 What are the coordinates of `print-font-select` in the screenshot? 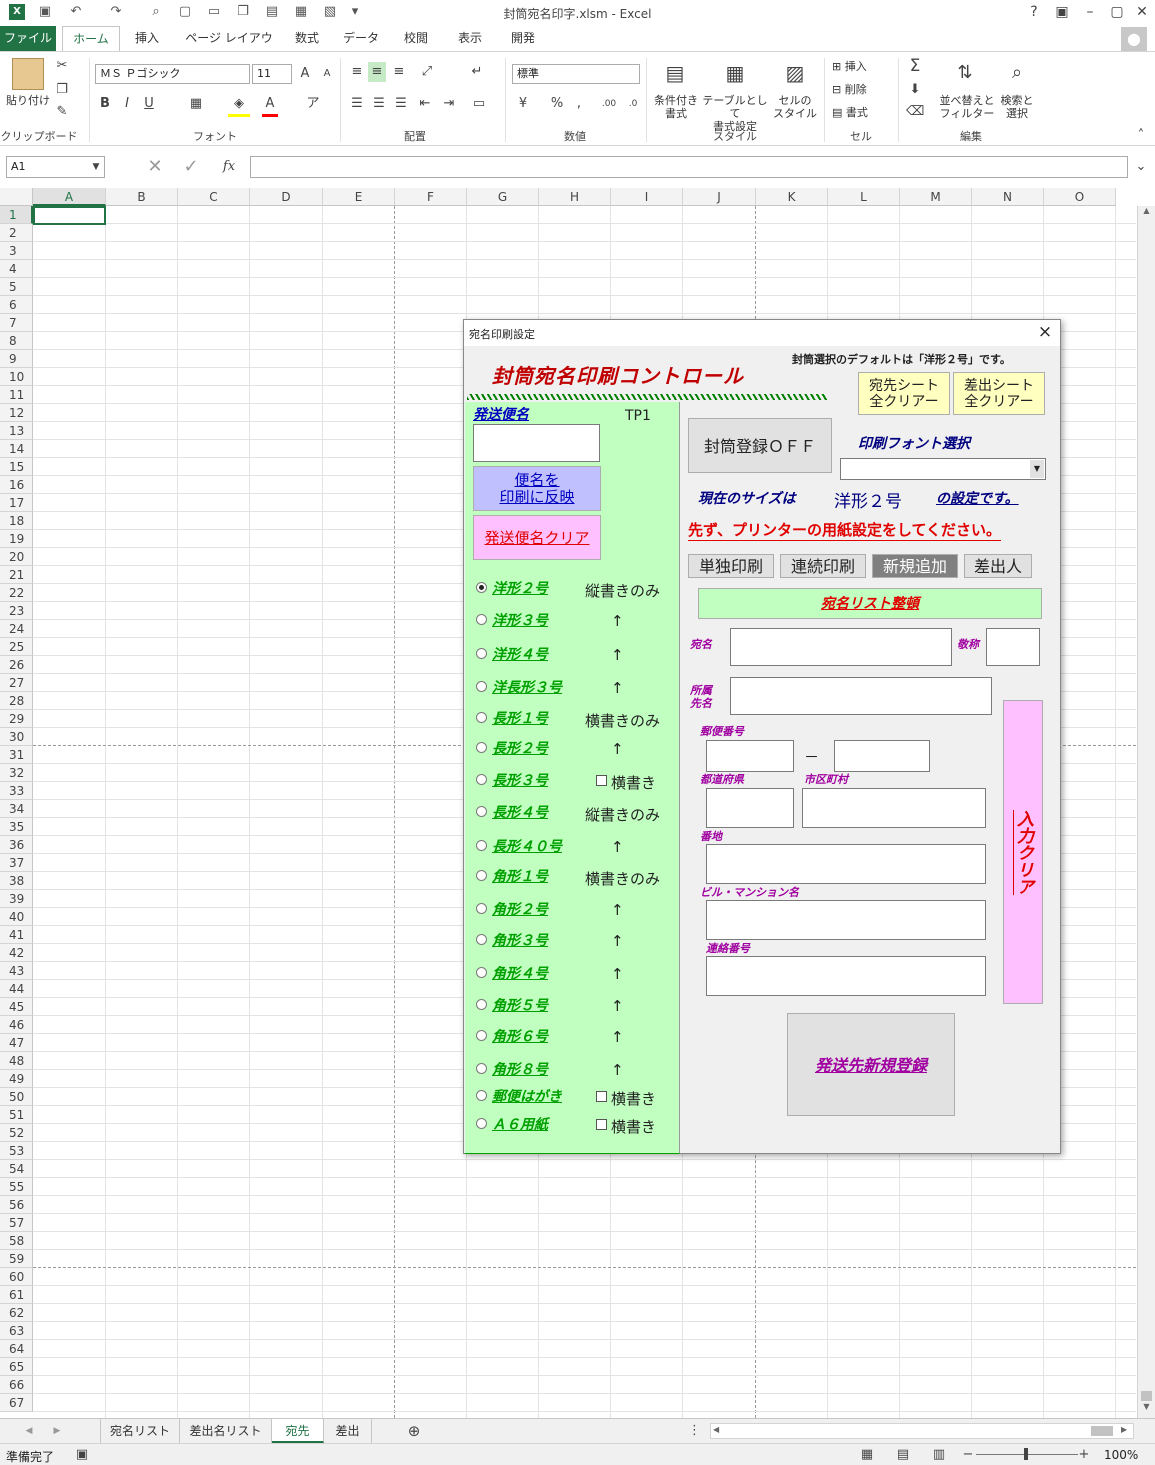 It's located at (943, 469).